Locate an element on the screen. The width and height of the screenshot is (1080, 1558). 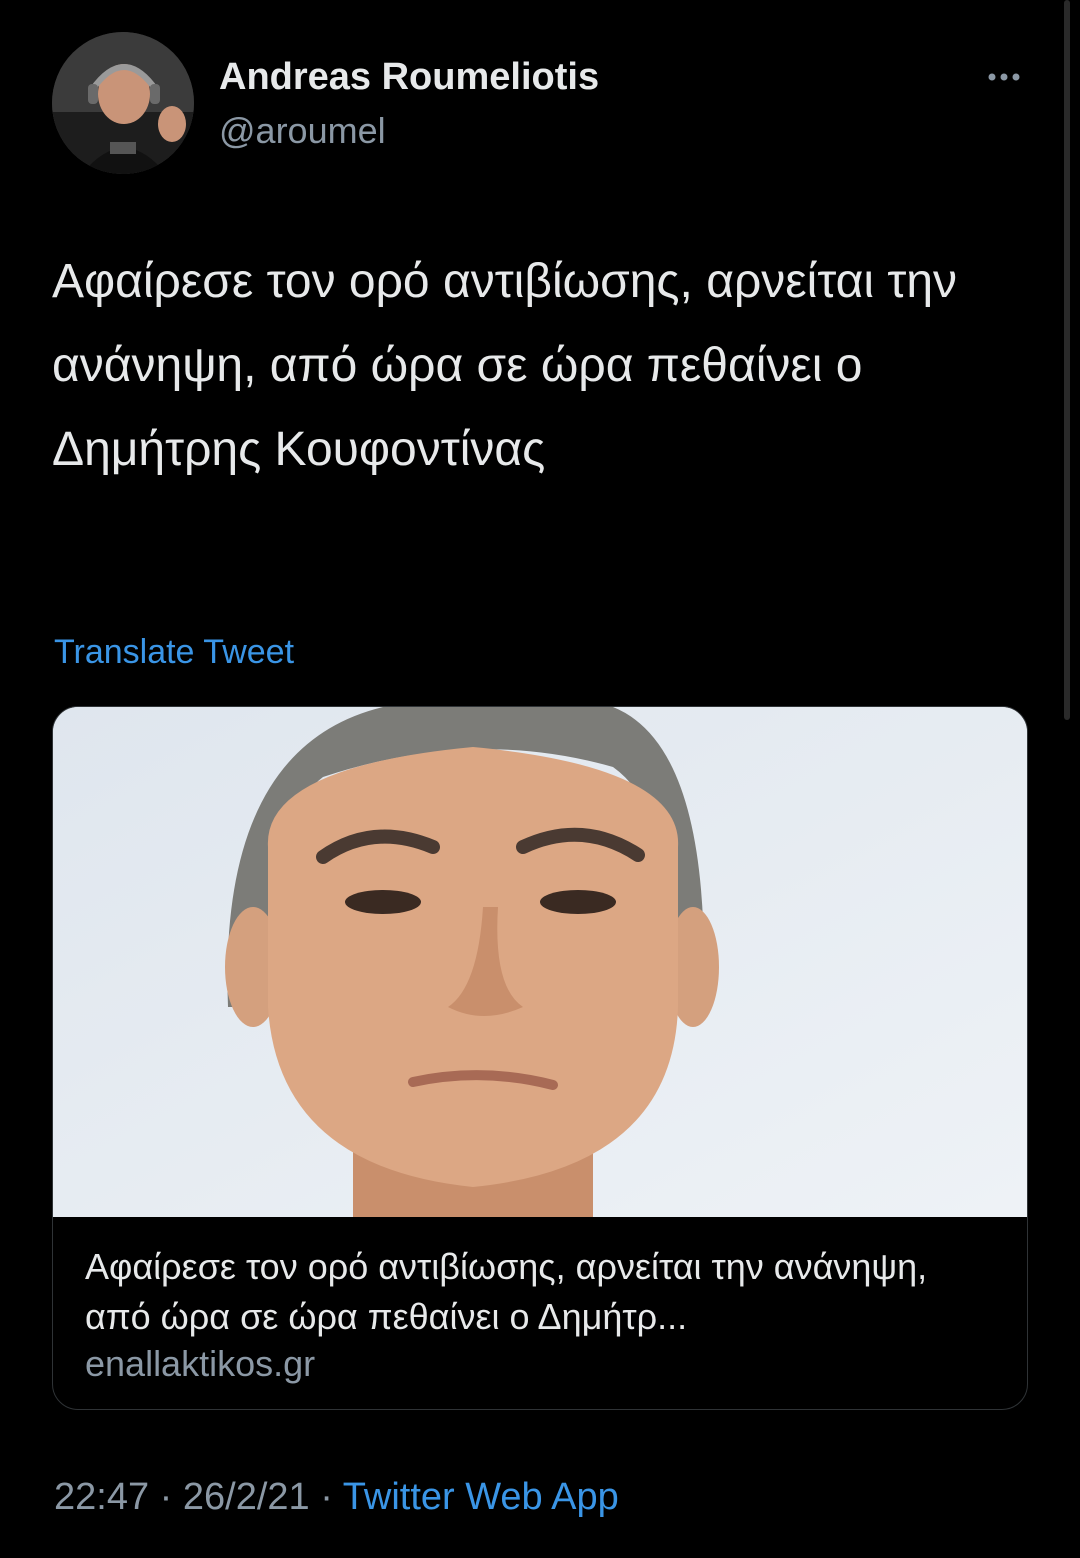
scrollbar is located at coordinates (1067, 360).